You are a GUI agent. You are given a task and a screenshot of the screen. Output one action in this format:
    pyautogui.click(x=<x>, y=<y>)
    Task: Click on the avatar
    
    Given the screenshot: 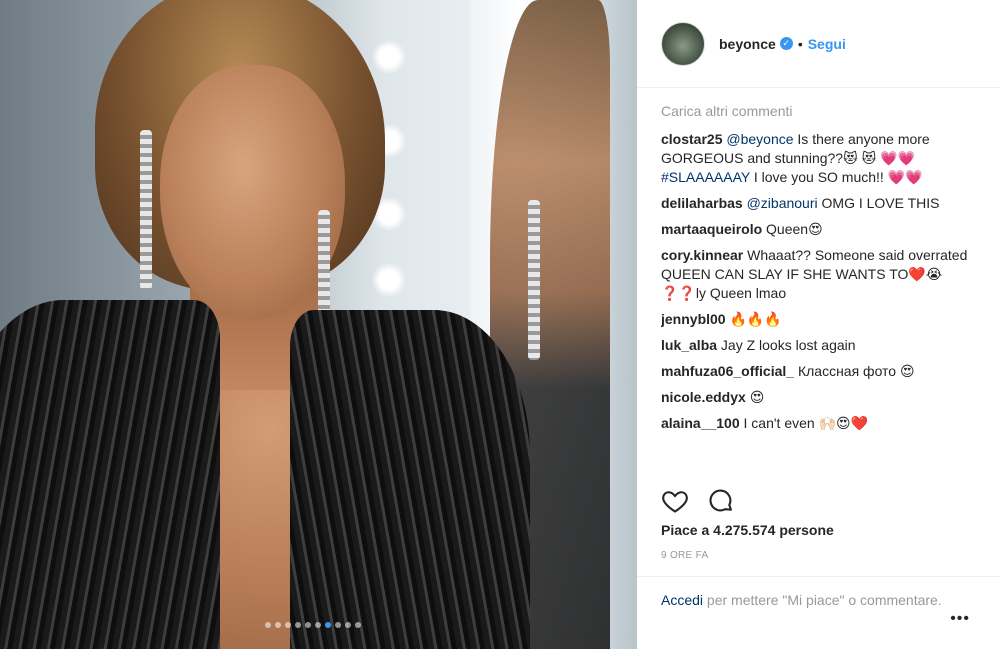 What is the action you would take?
    pyautogui.click(x=683, y=43)
    